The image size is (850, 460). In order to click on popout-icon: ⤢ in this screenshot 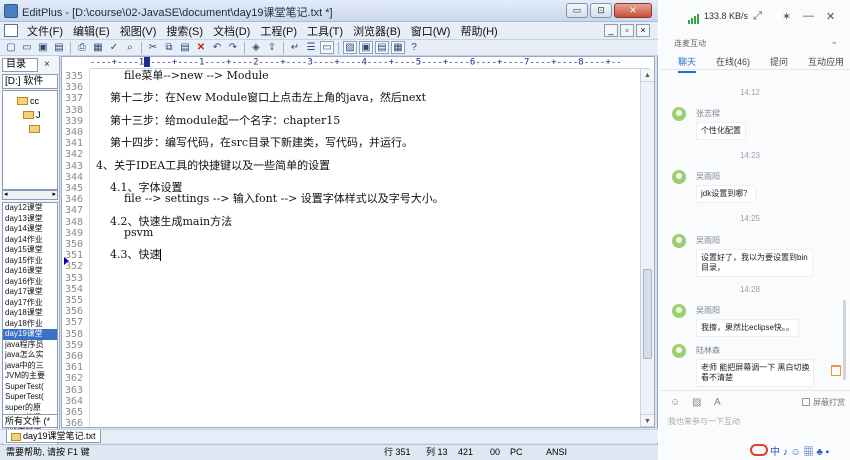, I will do `click(757, 16)`.